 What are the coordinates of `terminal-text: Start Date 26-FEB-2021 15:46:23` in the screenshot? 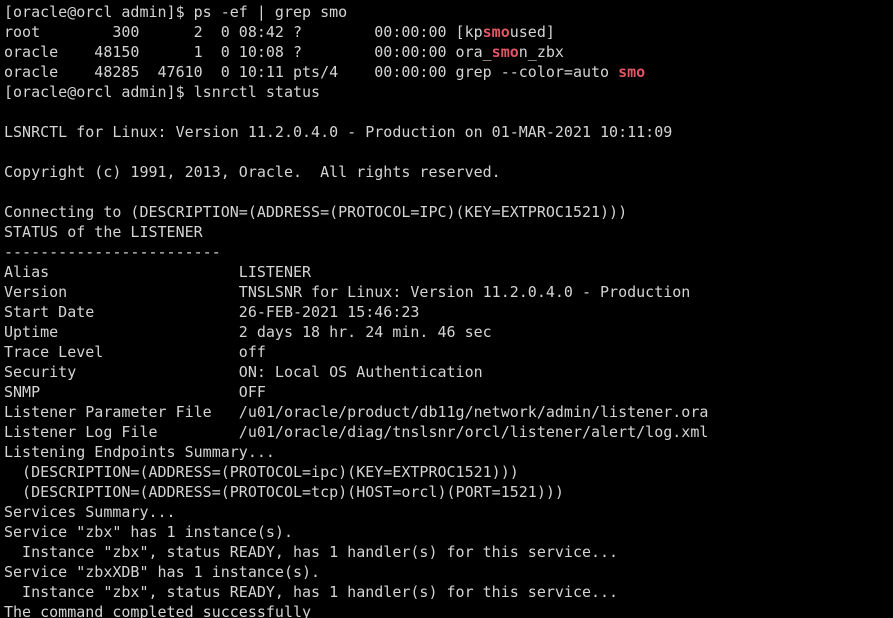 It's located at (212, 312).